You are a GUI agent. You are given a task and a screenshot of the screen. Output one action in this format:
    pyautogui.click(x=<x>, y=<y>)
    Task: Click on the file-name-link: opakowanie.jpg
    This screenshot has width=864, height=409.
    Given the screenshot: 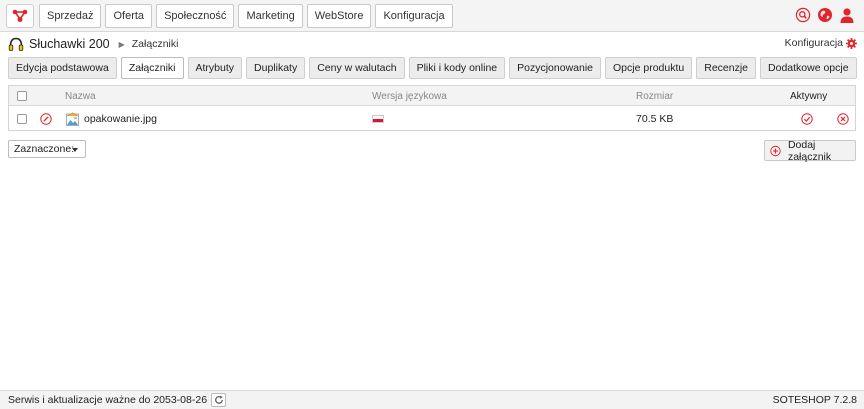 What is the action you would take?
    pyautogui.click(x=120, y=118)
    